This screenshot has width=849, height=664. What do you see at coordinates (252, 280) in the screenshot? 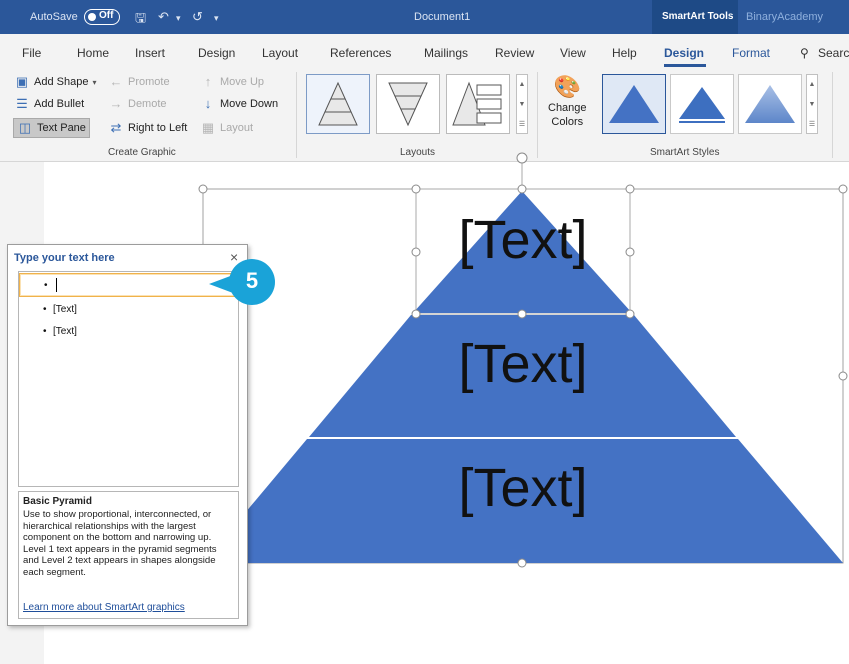
I see `step-number: 5` at bounding box center [252, 280].